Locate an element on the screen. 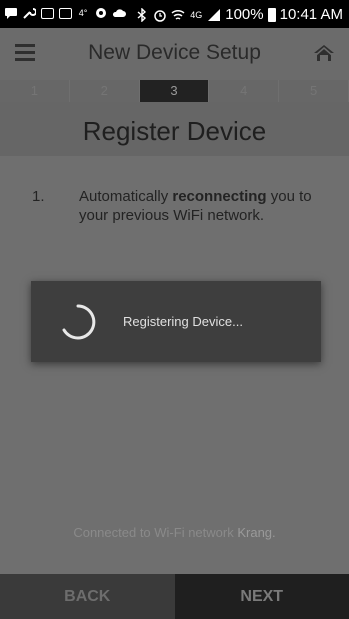 The image size is (349, 619). loading-spinner-icon is located at coordinates (78, 322).